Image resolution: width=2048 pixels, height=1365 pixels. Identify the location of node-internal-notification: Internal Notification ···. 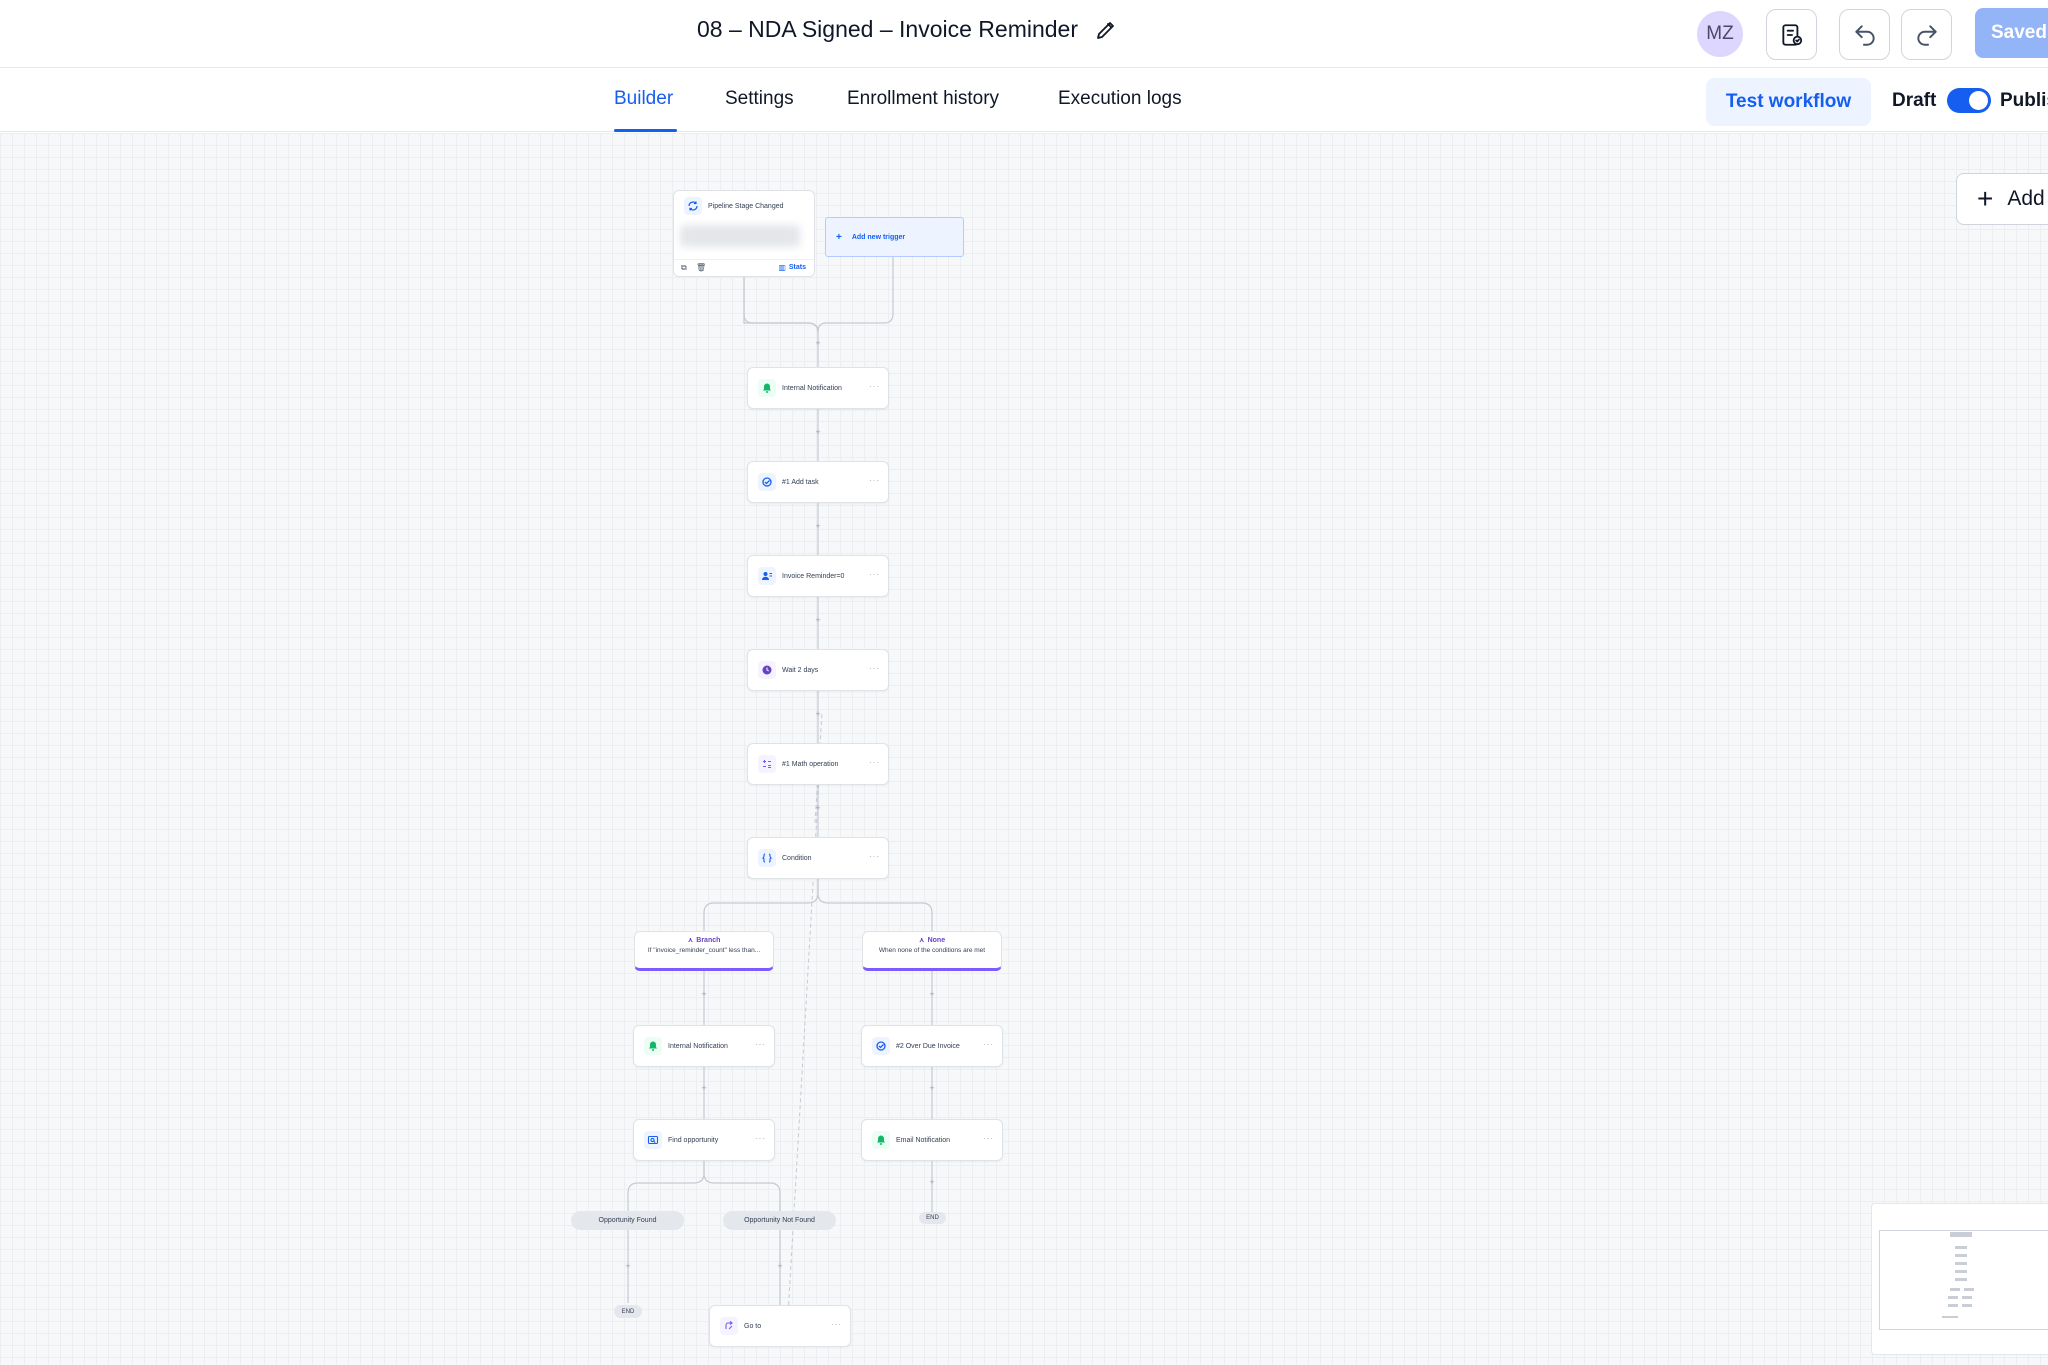
(818, 388).